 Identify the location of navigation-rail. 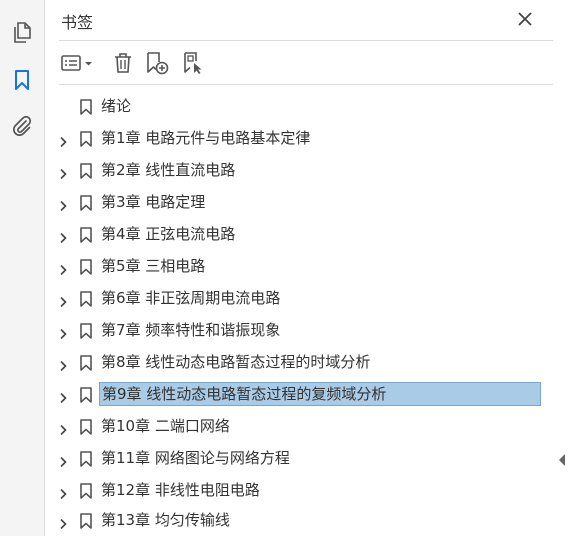
(22, 268).